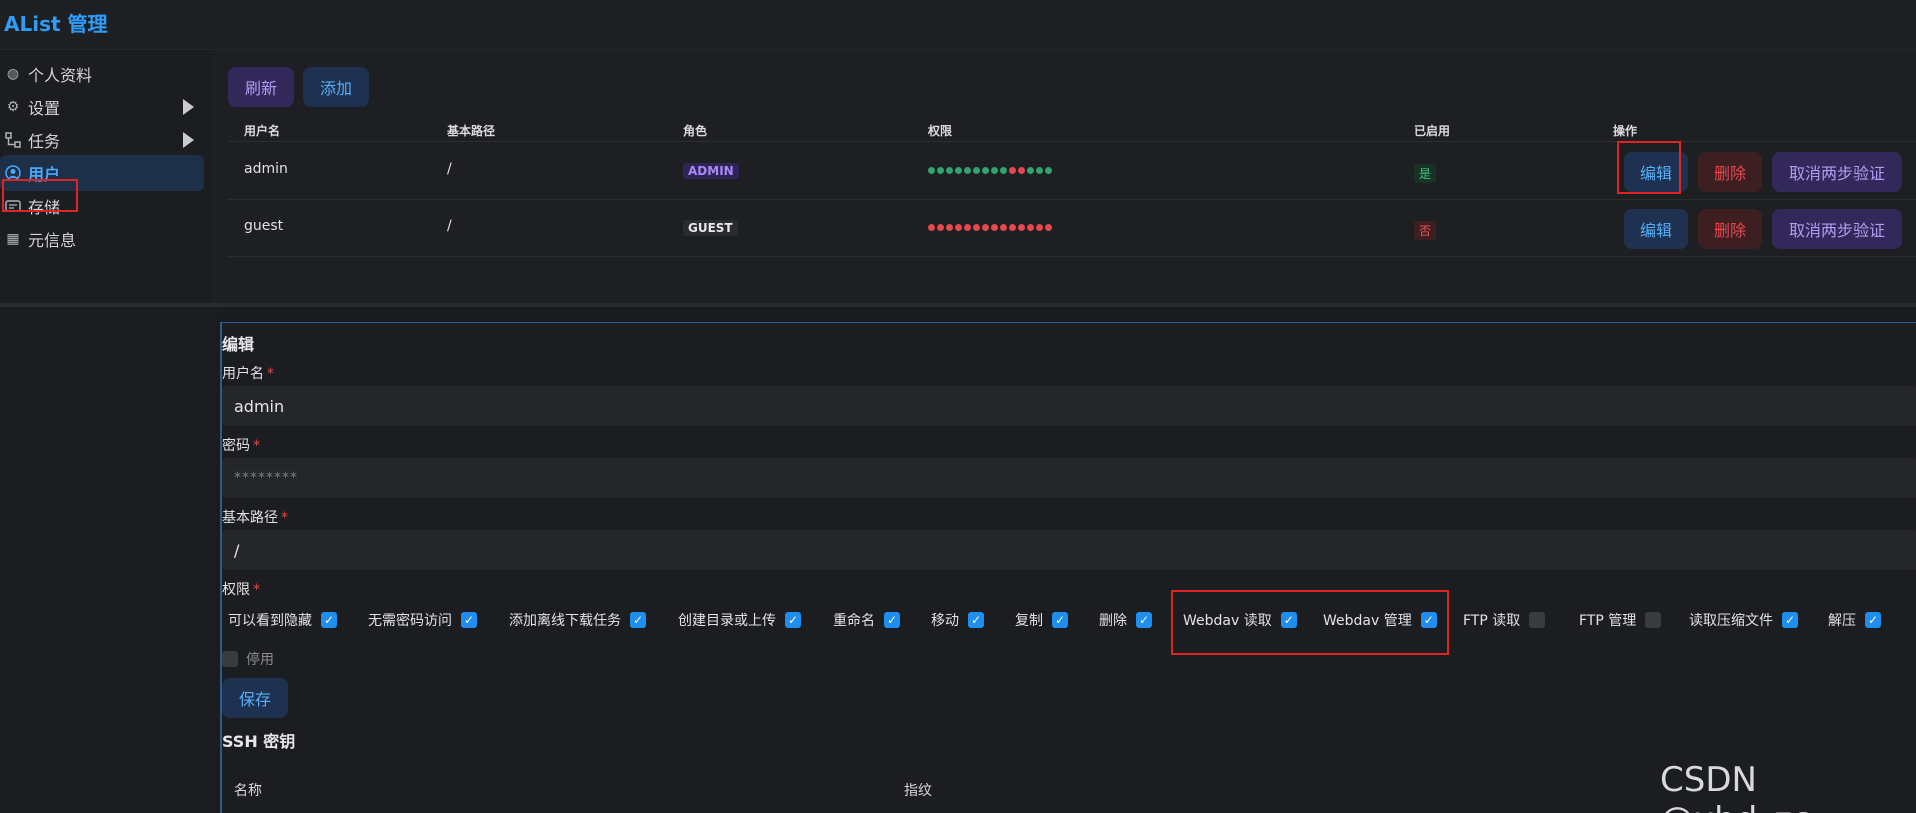 The height and width of the screenshot is (813, 1916). Describe the element at coordinates (52, 240) in the screenshot. I see `sidebar-item-label: 元信息` at that location.